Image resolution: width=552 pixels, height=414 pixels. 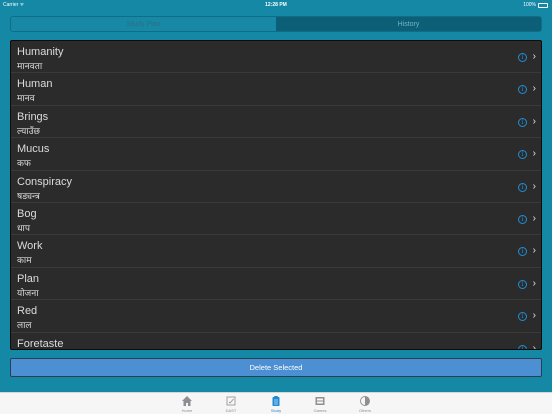 What do you see at coordinates (40, 343) in the screenshot?
I see `word-text: Foretaste` at bounding box center [40, 343].